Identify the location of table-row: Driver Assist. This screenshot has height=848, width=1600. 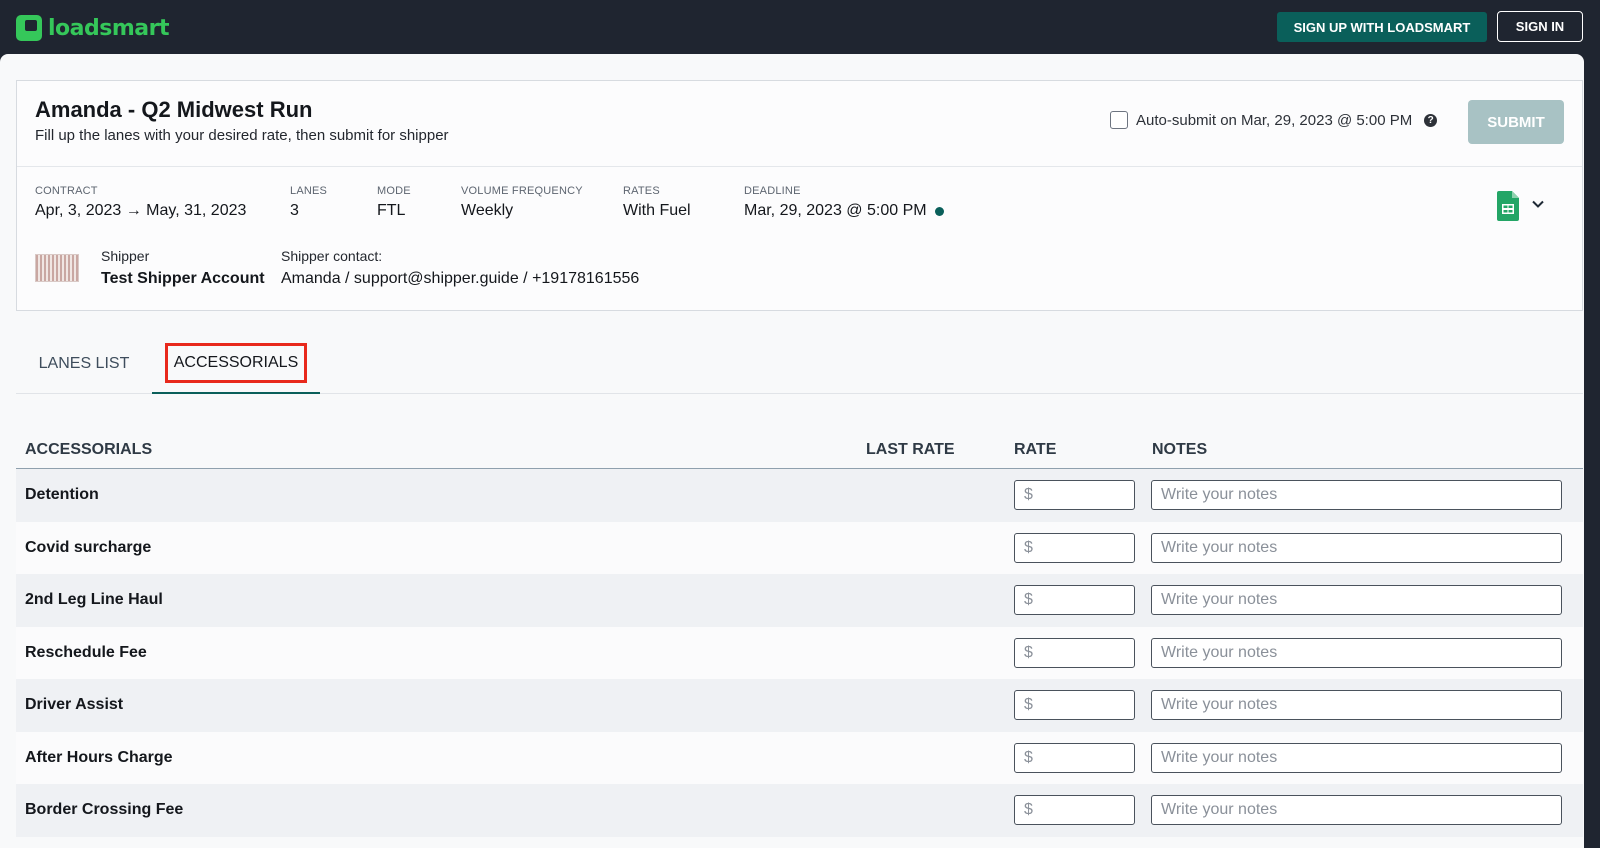
(799, 705).